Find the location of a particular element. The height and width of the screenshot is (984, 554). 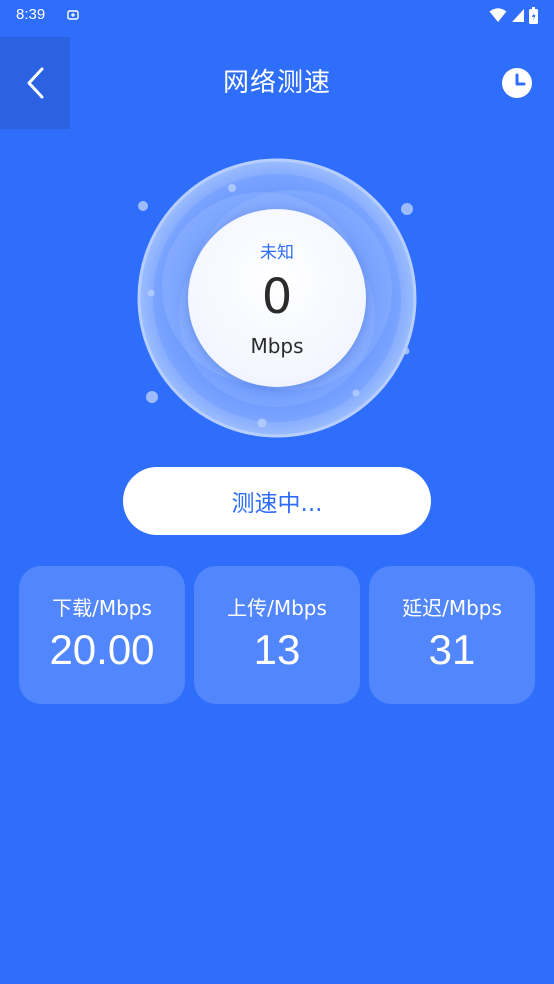

status-icons is located at coordinates (513, 15).